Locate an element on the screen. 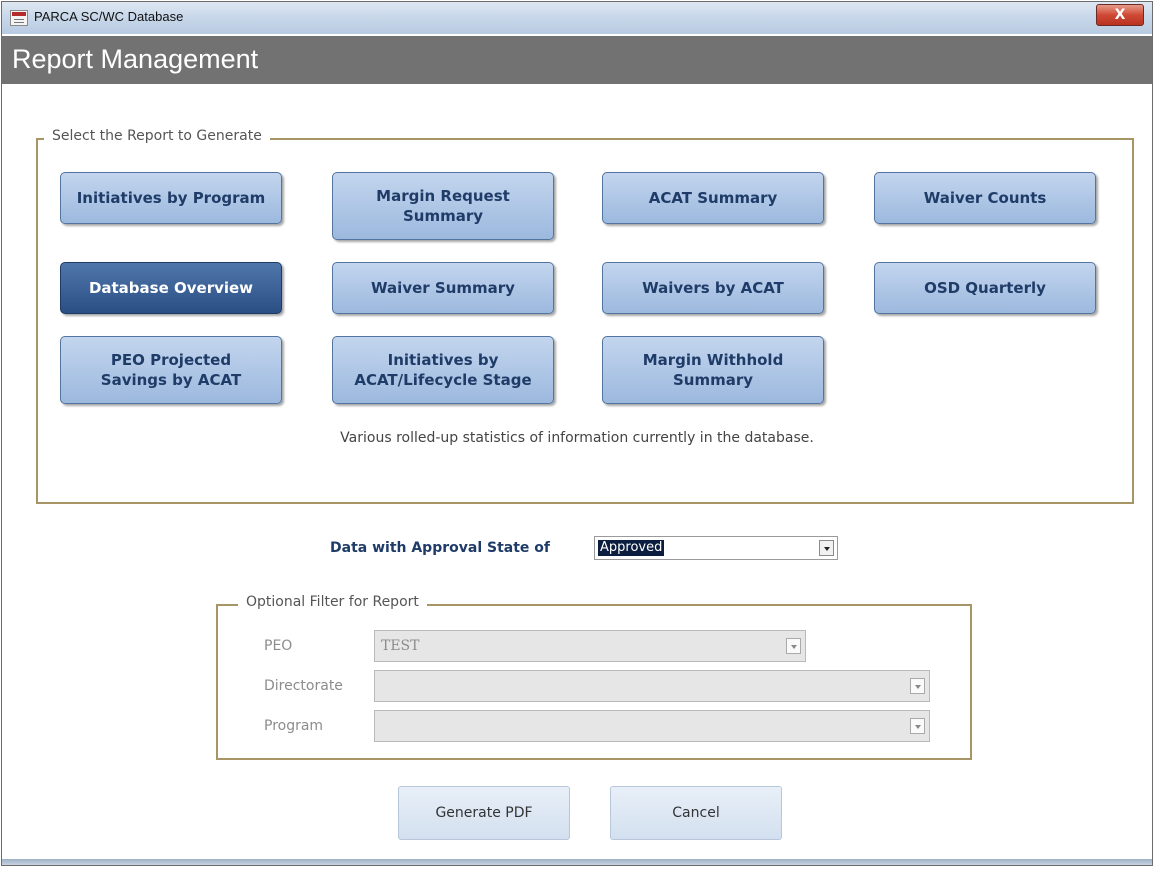  database-overview-button: Database Overview is located at coordinates (171, 288).